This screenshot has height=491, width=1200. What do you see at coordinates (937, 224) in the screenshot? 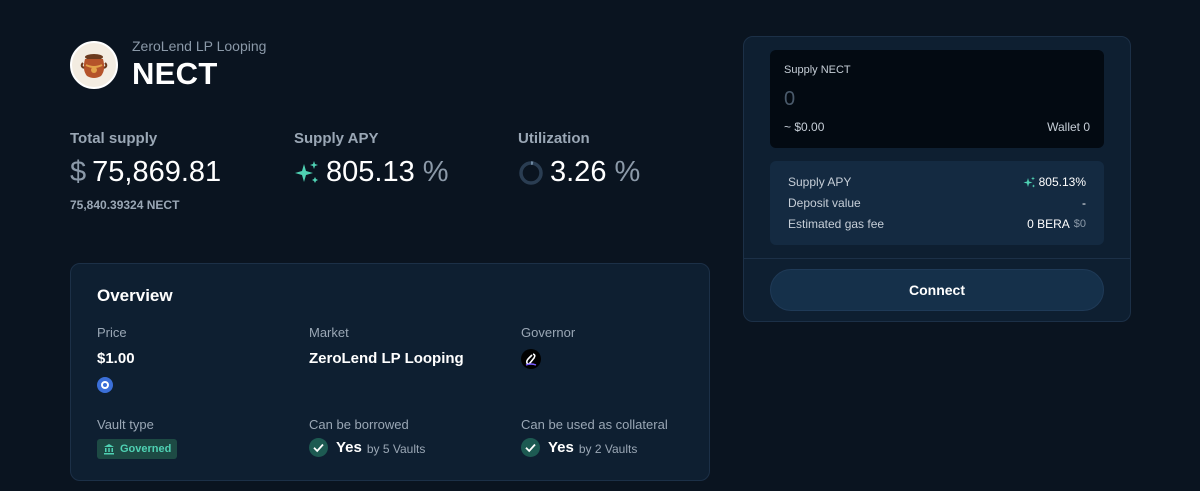
I see `summary-row-gas: Estimated gas fee 0 BERA $0` at bounding box center [937, 224].